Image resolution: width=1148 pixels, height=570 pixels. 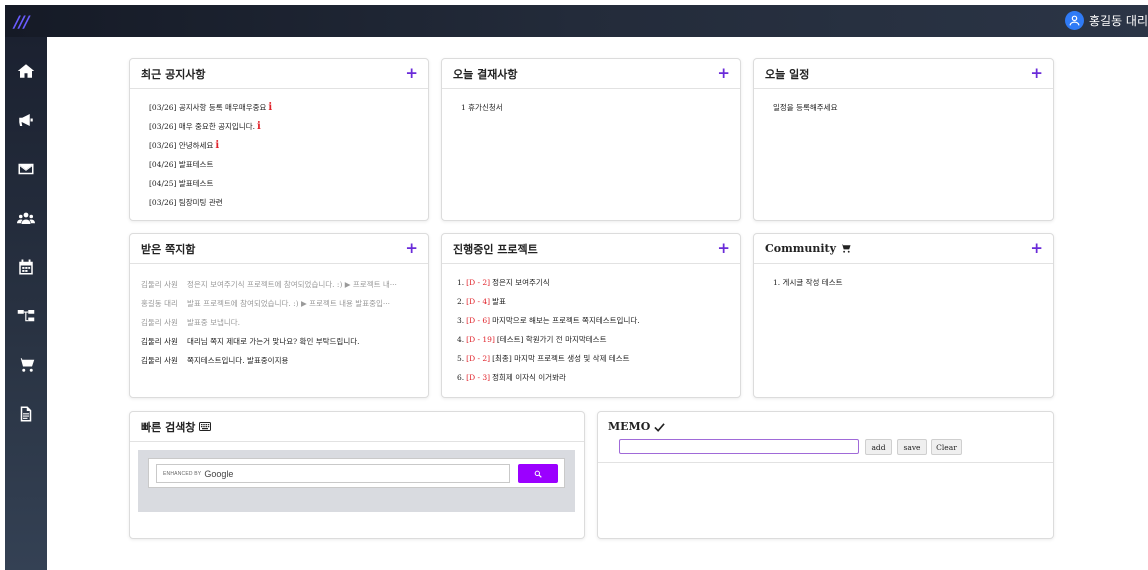 I want to click on sidebar-item-messages, so click(x=26, y=169).